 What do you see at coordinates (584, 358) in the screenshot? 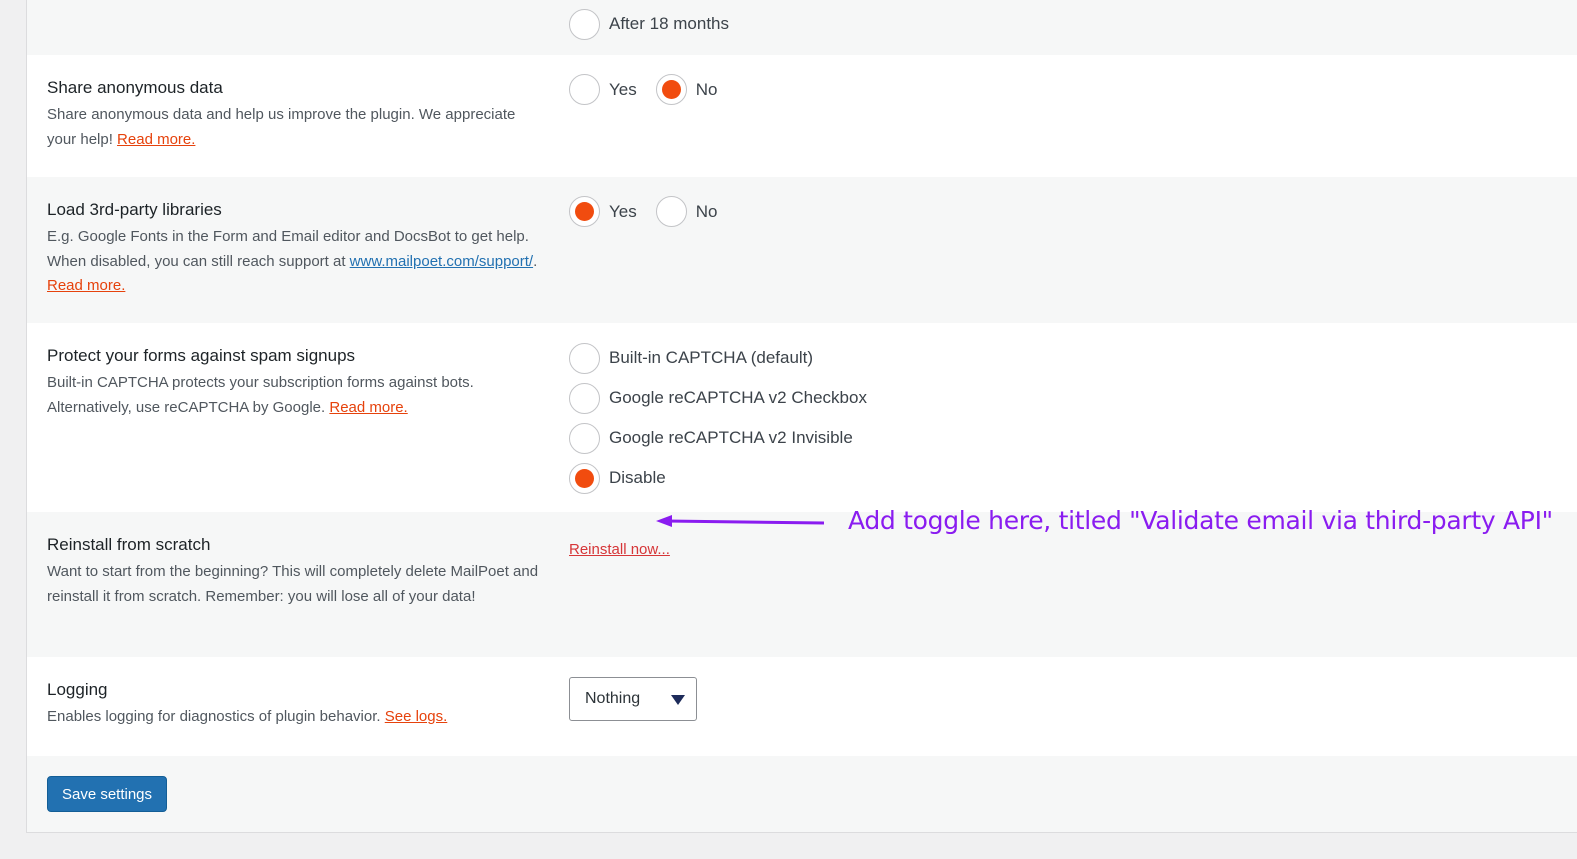
I see `radio-builtin-captcha` at bounding box center [584, 358].